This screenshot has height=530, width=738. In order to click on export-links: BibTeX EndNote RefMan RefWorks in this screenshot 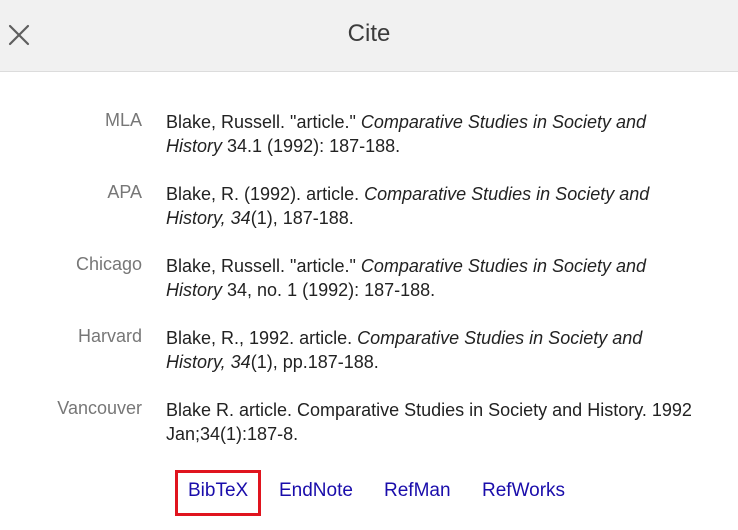, I will do `click(369, 493)`.